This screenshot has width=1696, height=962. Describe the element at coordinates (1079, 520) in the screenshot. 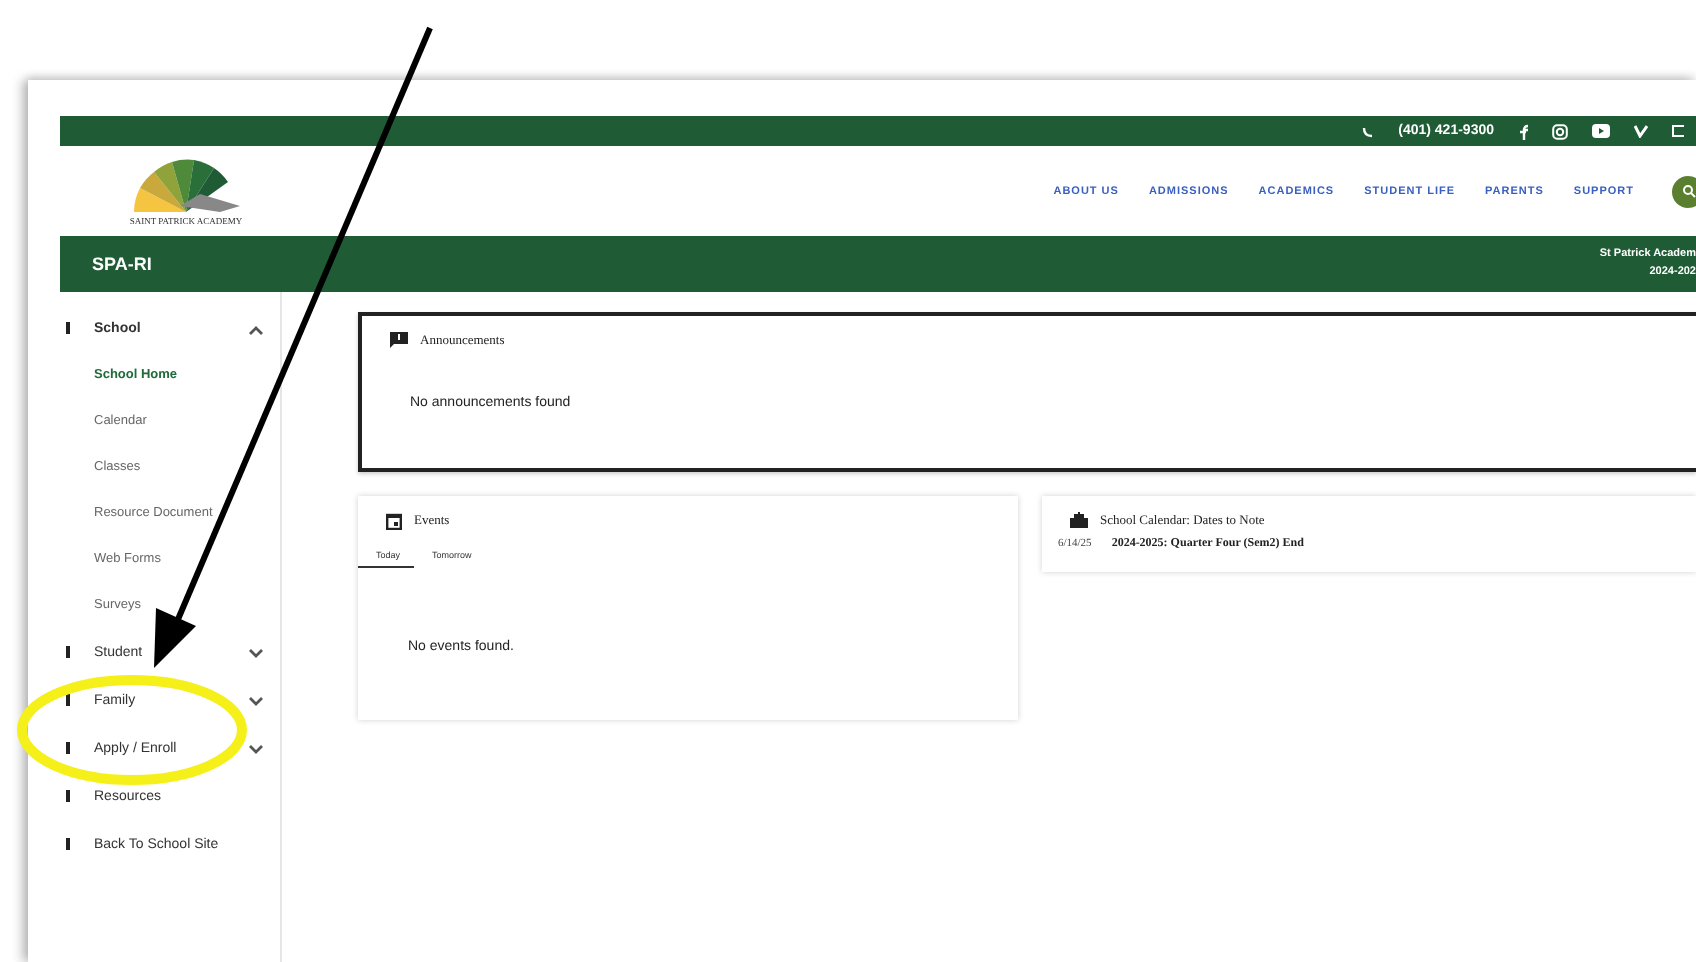

I see `school-building-icon` at that location.